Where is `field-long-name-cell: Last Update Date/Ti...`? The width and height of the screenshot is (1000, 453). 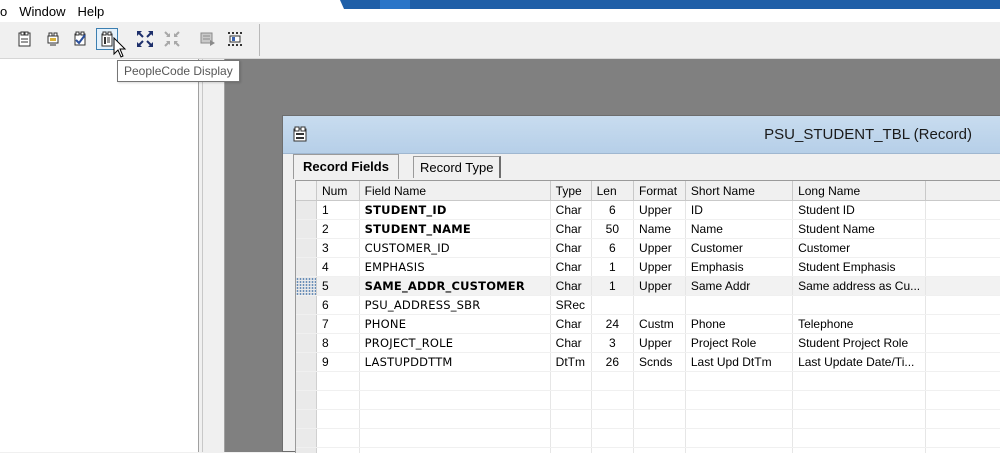
field-long-name-cell: Last Update Date/Ti... is located at coordinates (859, 362).